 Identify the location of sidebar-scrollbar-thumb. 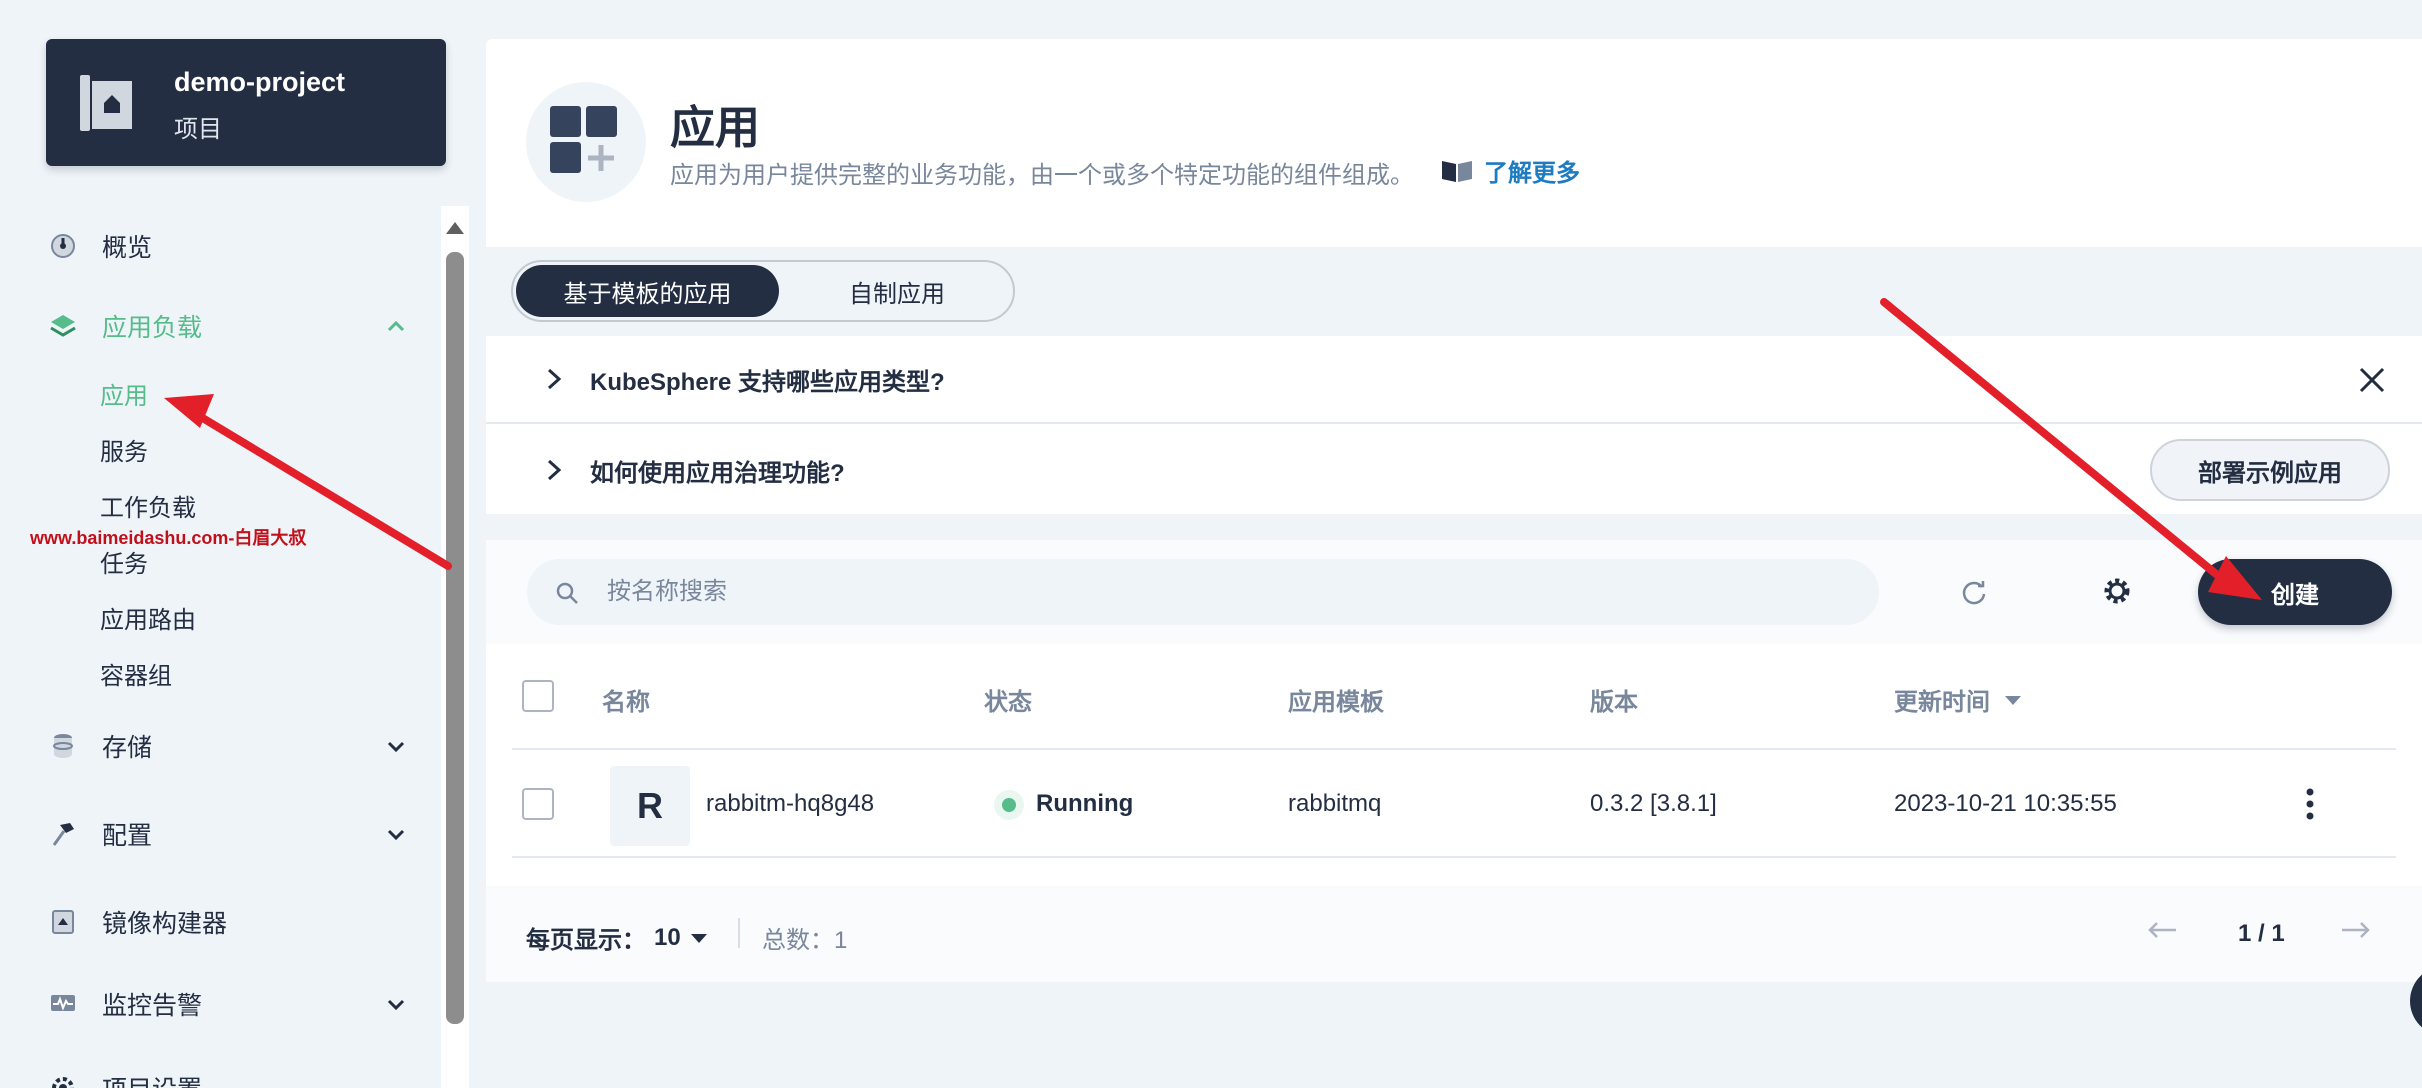
(455, 638).